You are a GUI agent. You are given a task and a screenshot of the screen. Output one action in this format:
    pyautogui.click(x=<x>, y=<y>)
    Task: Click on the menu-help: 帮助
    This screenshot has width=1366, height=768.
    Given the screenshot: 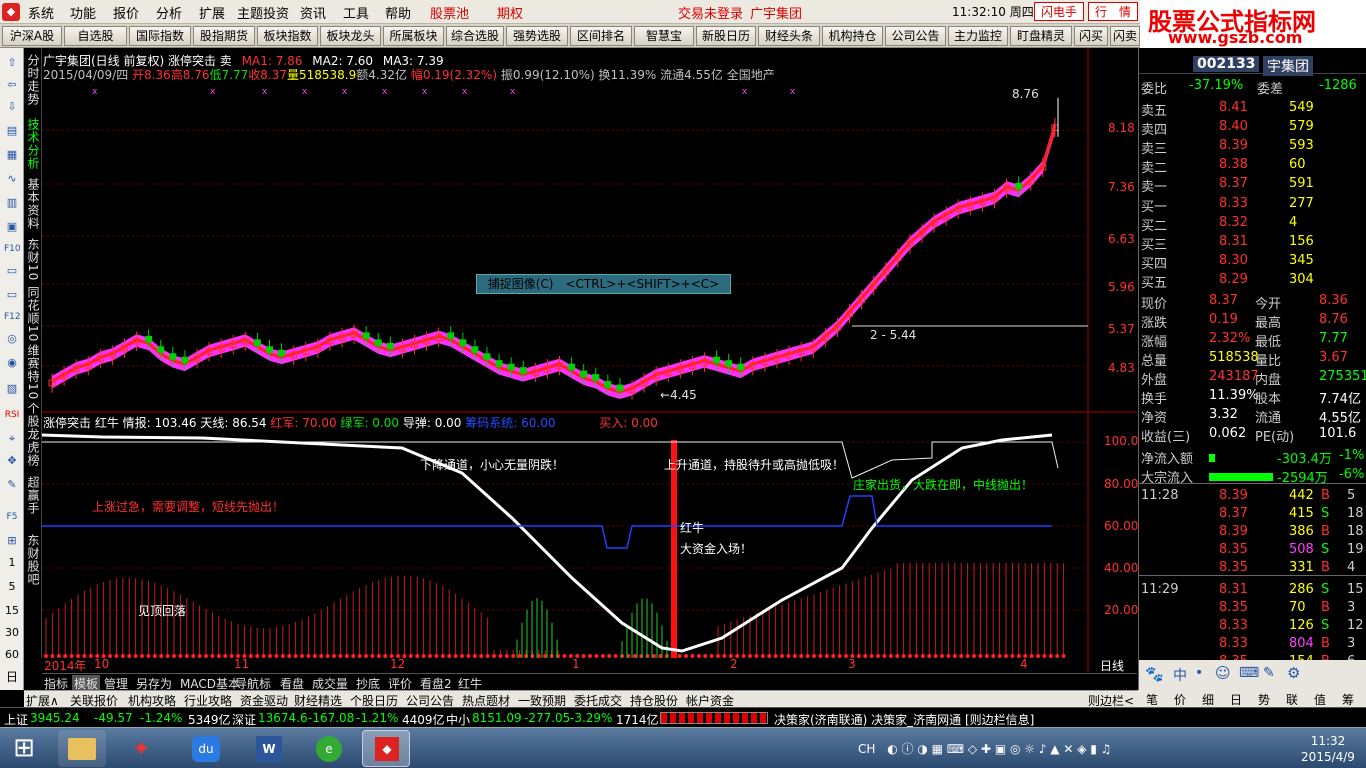 What is the action you would take?
    pyautogui.click(x=398, y=12)
    